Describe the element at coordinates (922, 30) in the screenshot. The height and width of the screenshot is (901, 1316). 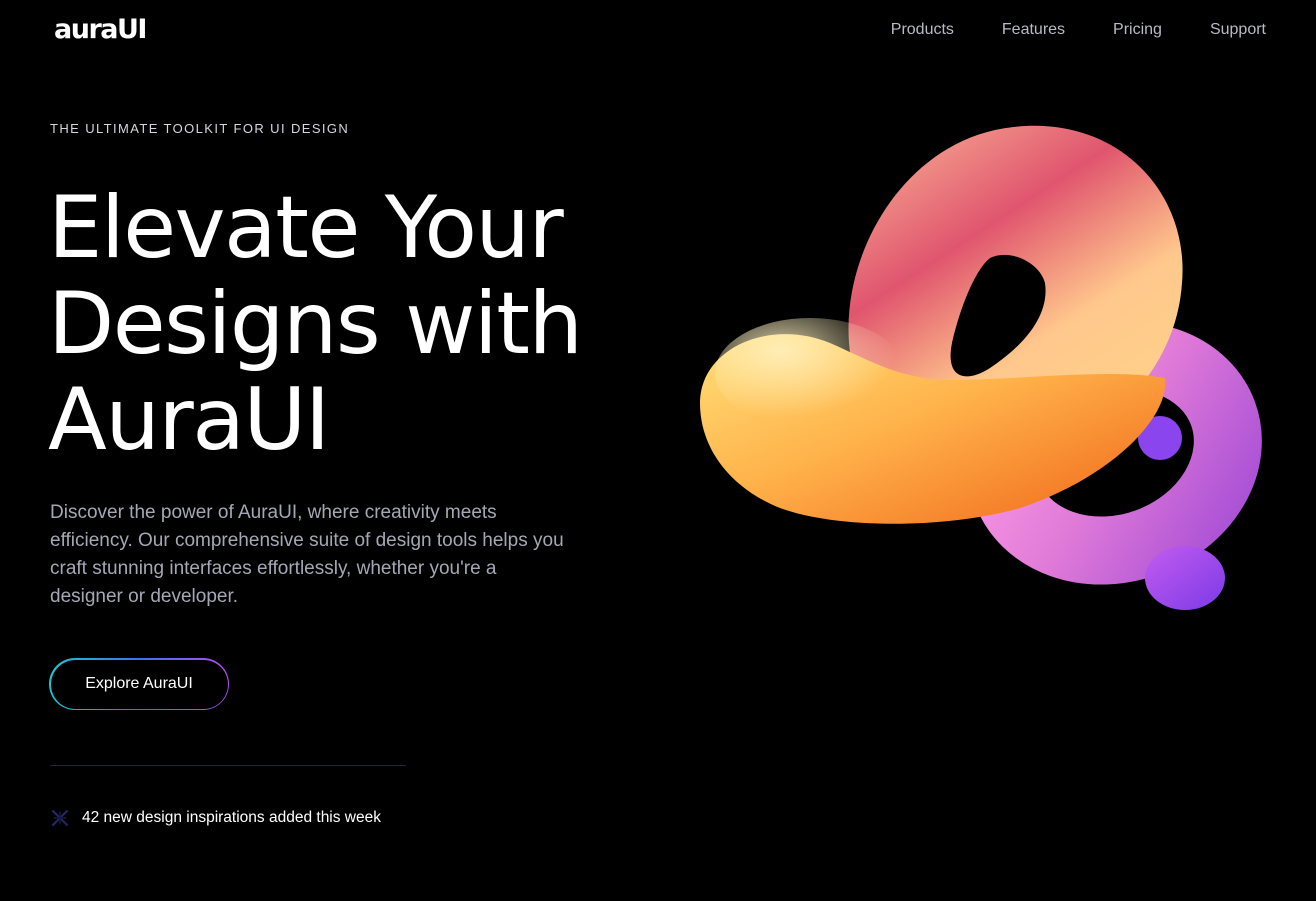
I see `nav-item-products: Products` at that location.